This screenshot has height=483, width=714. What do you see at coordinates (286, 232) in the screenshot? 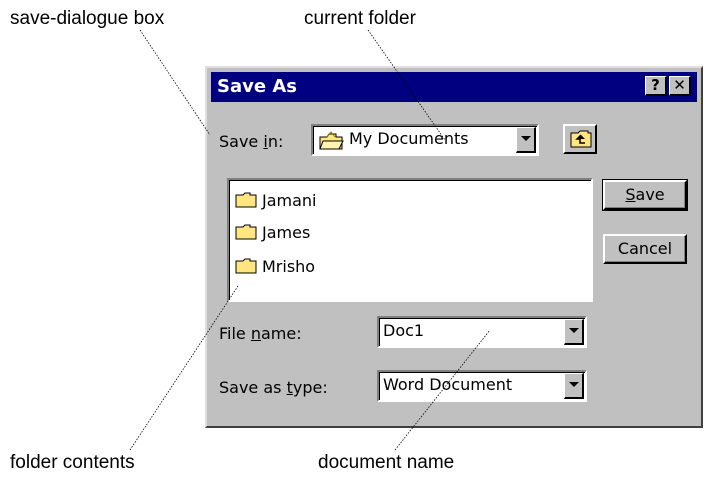
I see `folder-name: James` at bounding box center [286, 232].